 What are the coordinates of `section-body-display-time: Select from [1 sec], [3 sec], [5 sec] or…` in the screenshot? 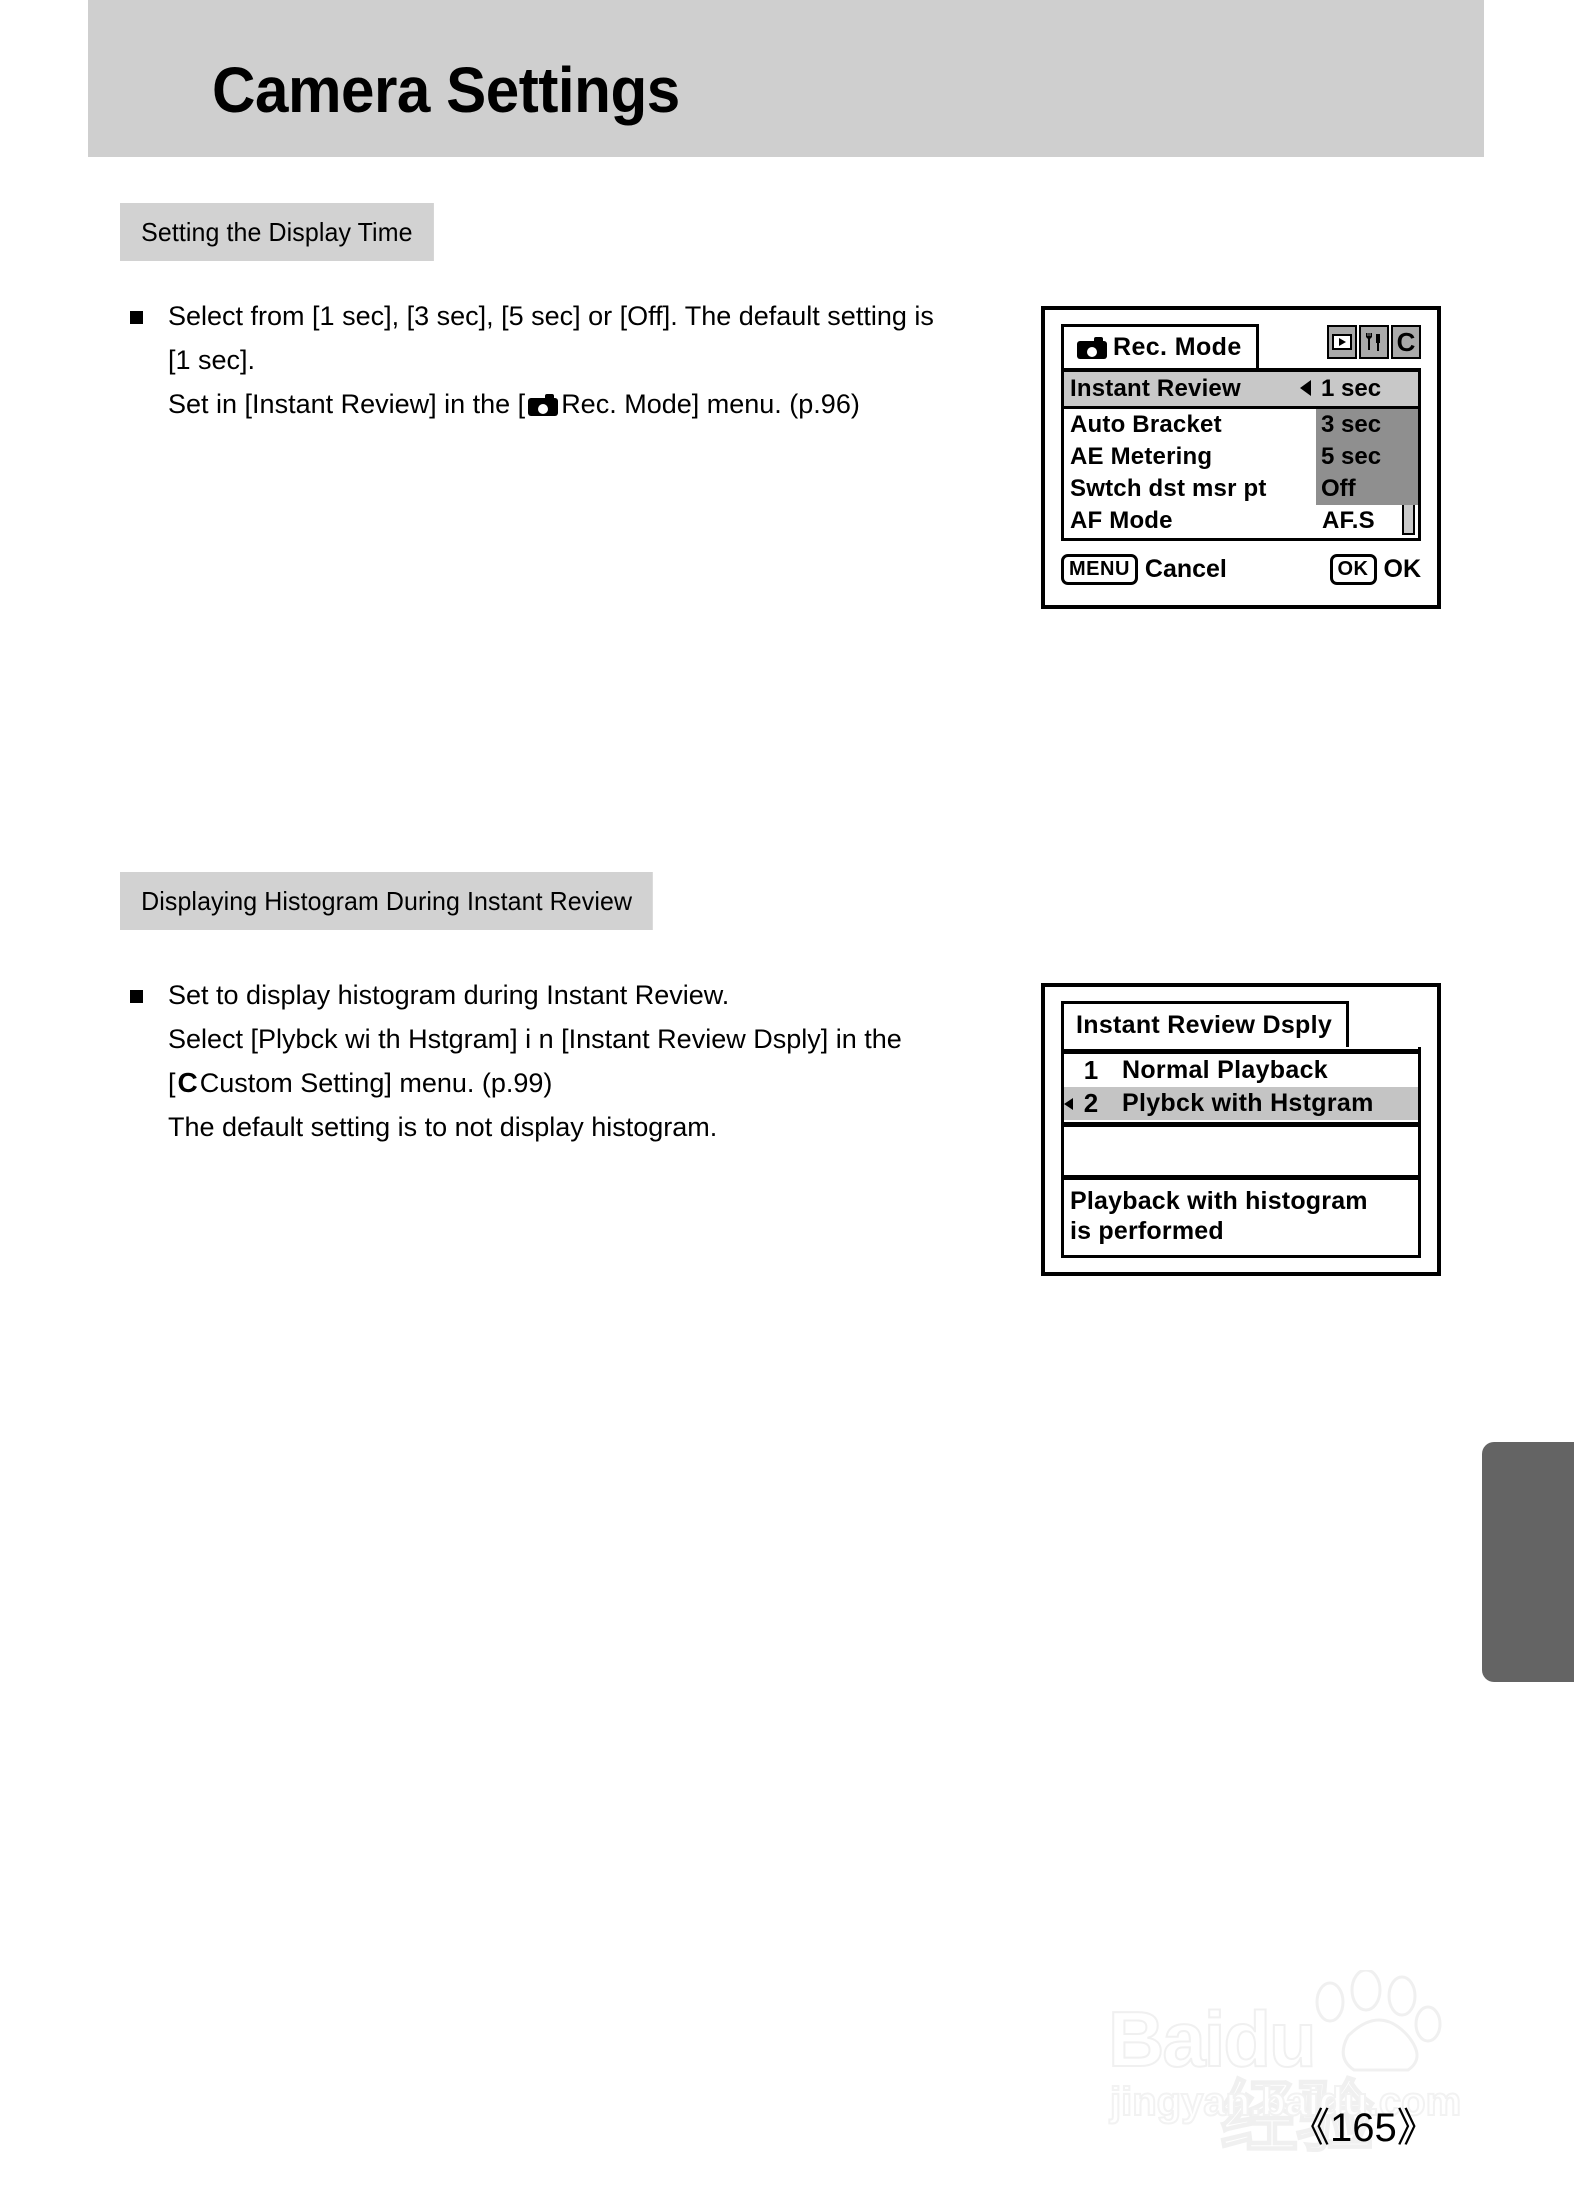 It's located at (558, 360).